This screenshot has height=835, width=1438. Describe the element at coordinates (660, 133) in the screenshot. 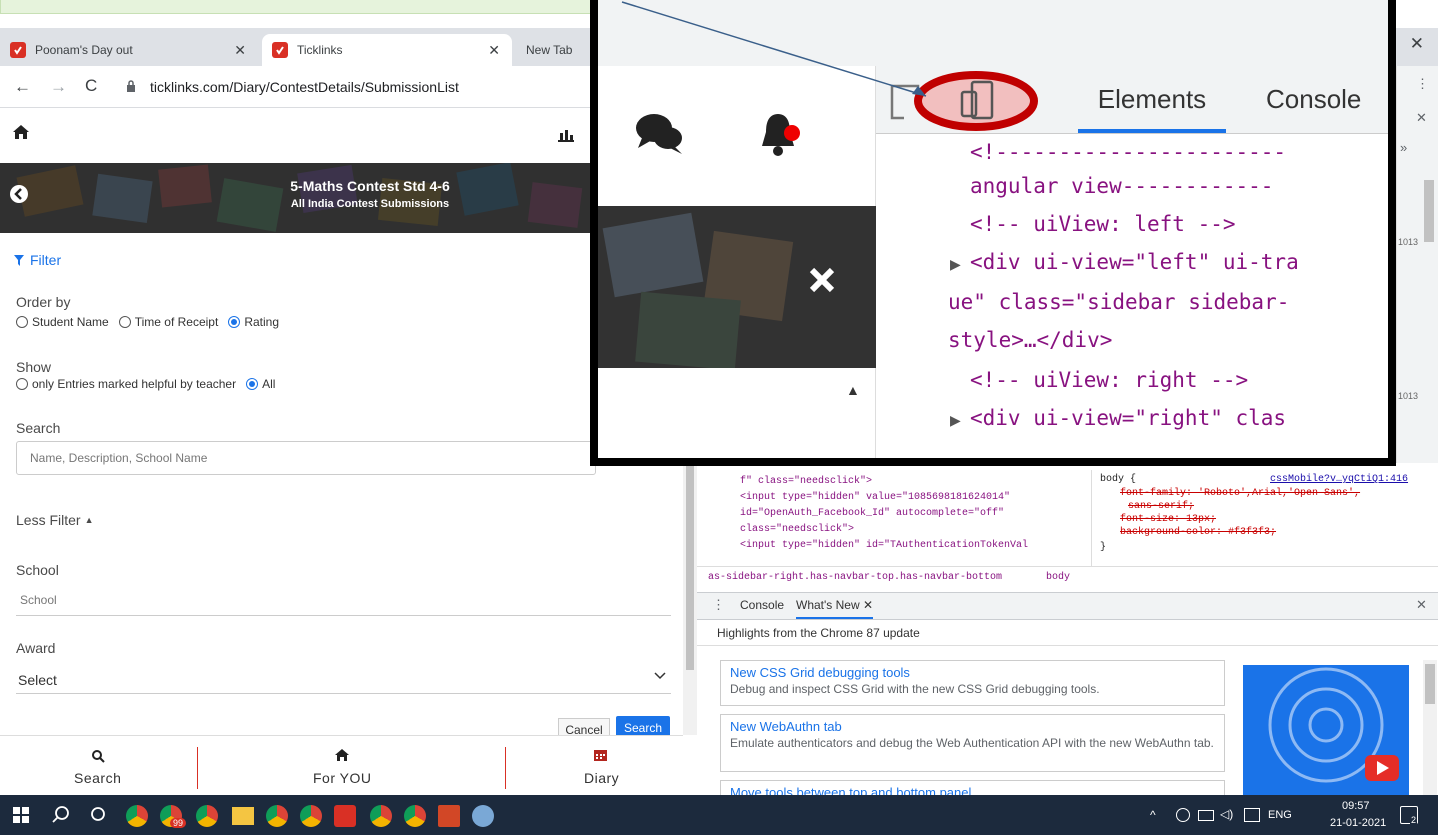

I see `chat-bubbles-icon` at that location.